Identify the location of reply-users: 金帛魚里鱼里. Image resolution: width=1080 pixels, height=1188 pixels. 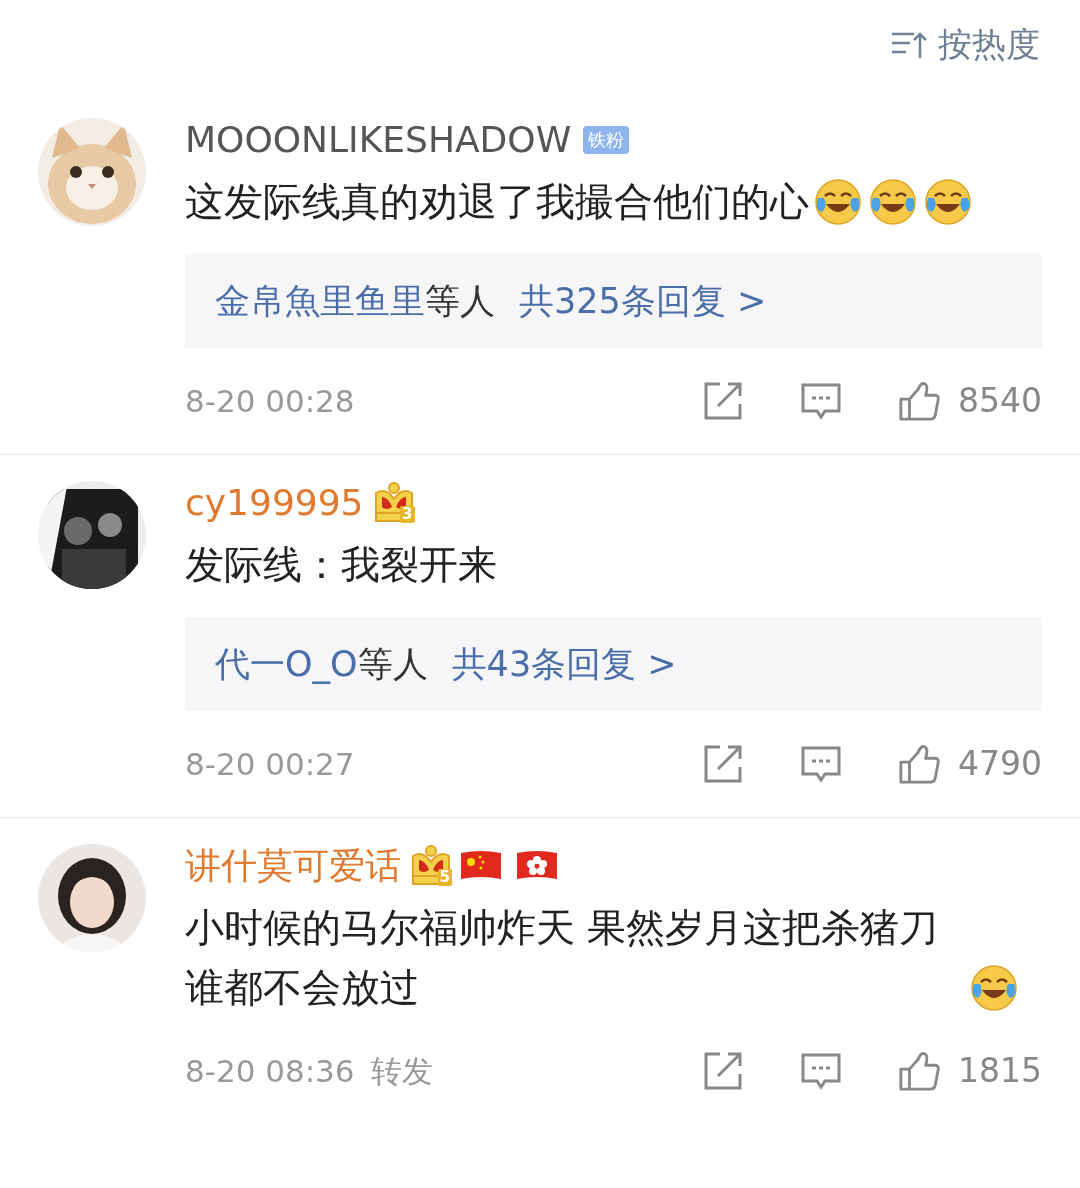
(320, 301).